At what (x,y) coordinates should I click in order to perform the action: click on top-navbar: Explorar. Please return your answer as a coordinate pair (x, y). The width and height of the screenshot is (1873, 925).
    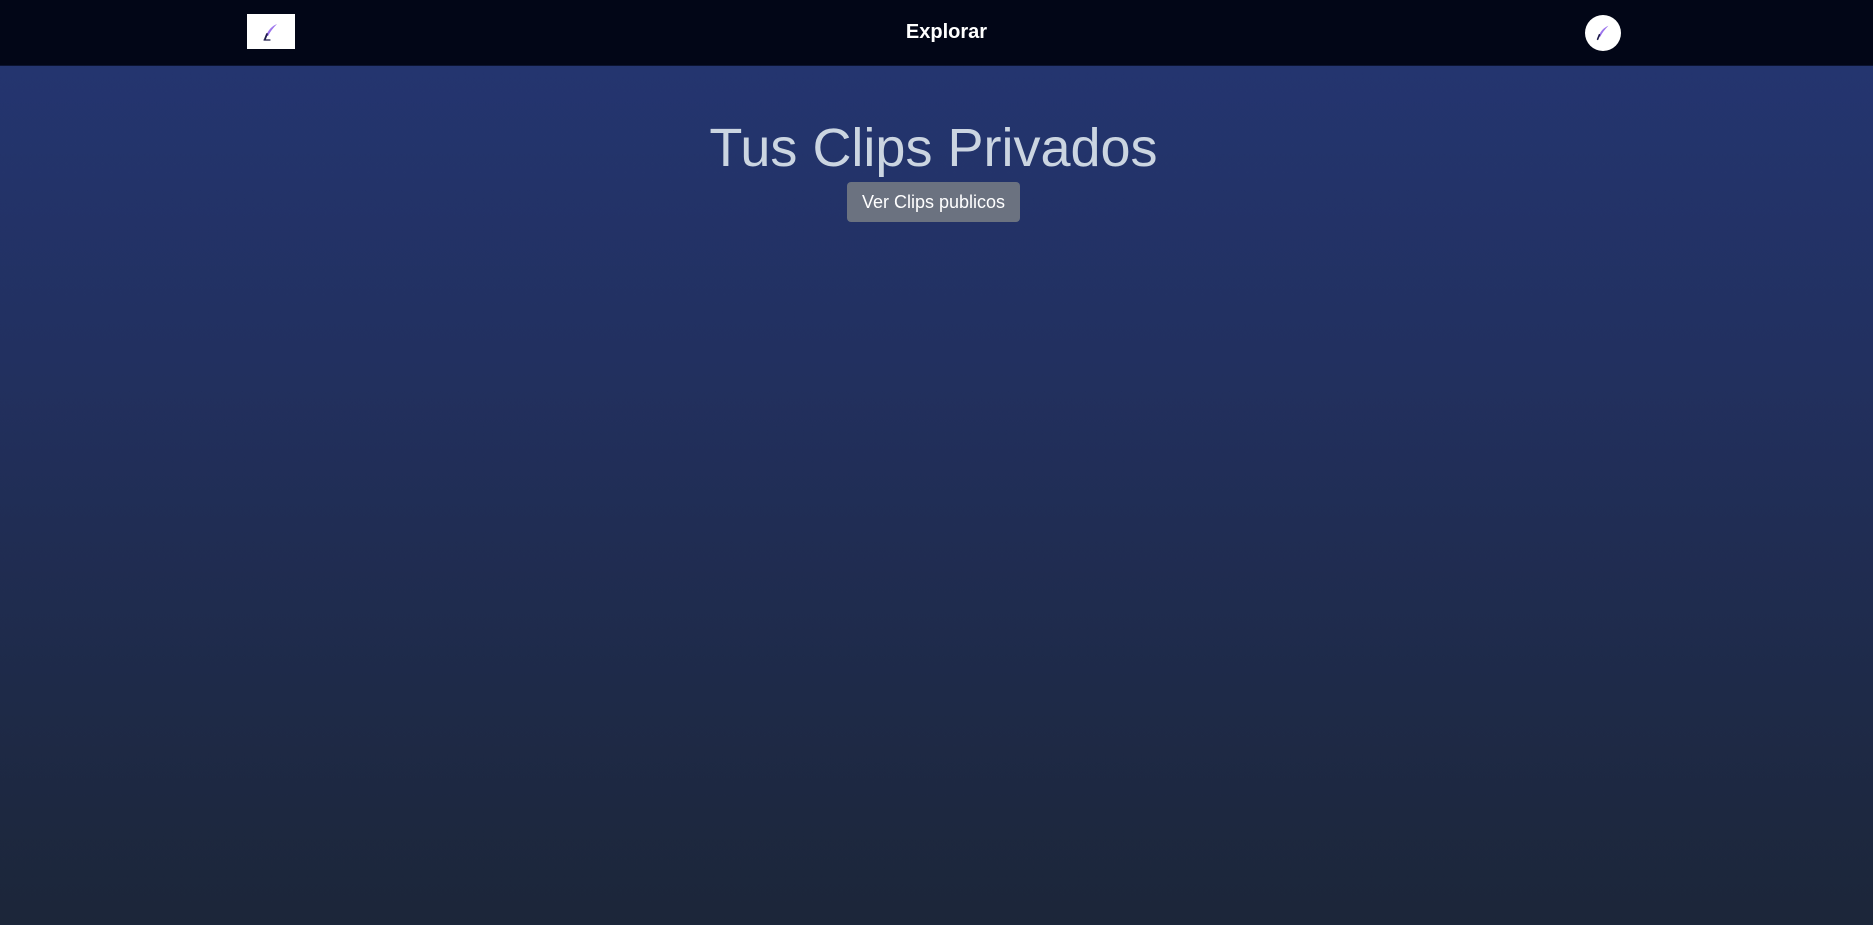
    Looking at the image, I should click on (936, 33).